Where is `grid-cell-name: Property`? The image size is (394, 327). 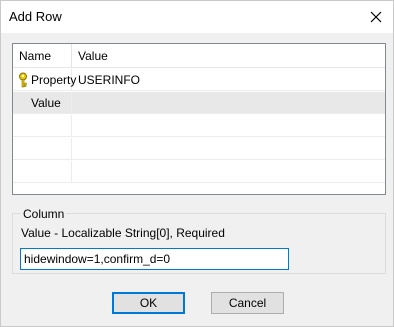
grid-cell-name: Property is located at coordinates (44, 80).